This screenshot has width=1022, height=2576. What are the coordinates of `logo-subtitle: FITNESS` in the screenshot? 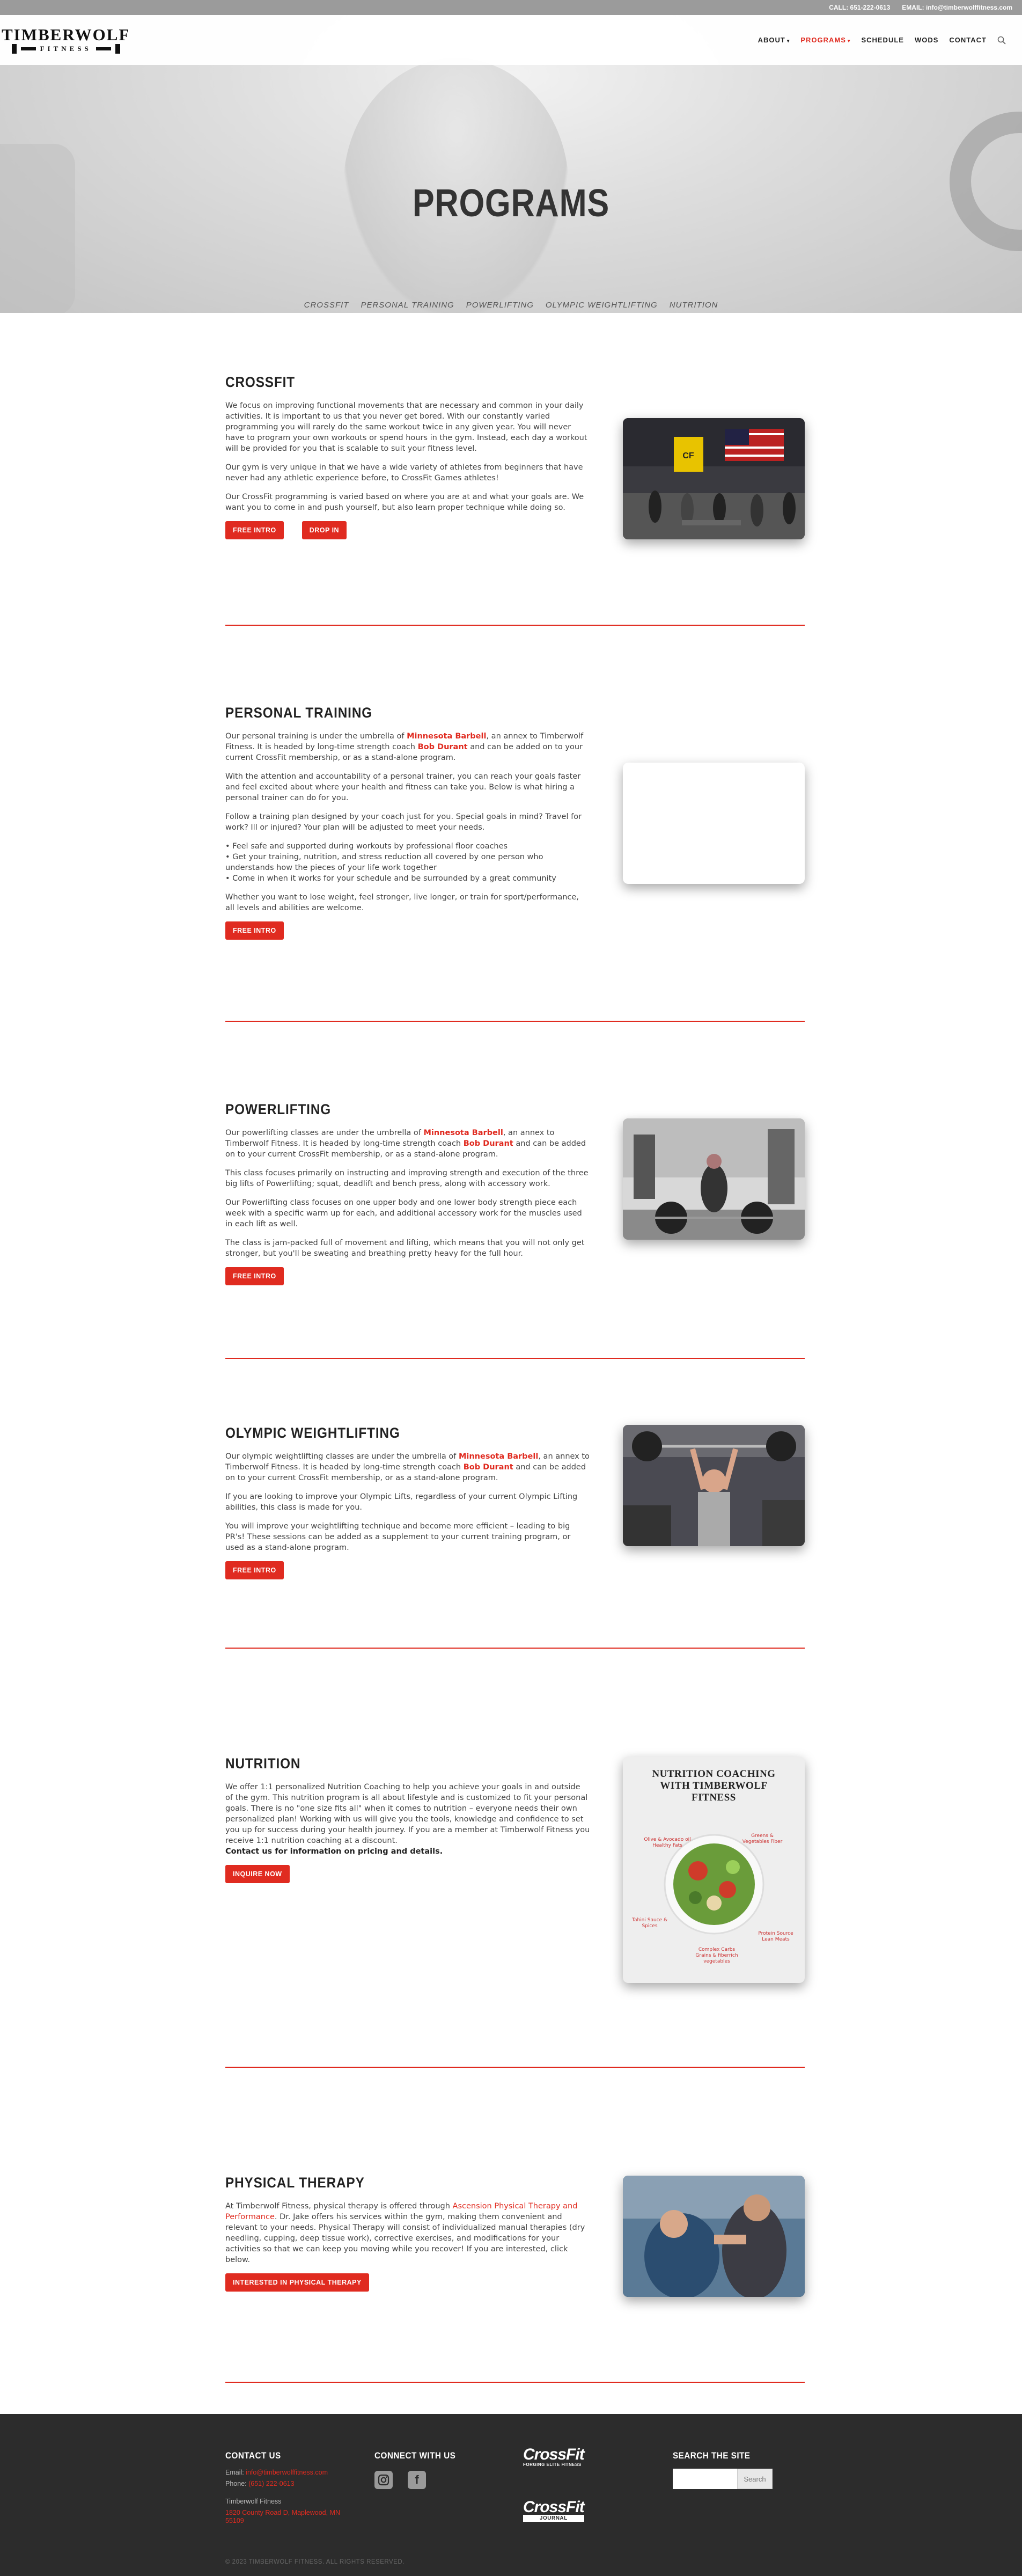 It's located at (66, 48).